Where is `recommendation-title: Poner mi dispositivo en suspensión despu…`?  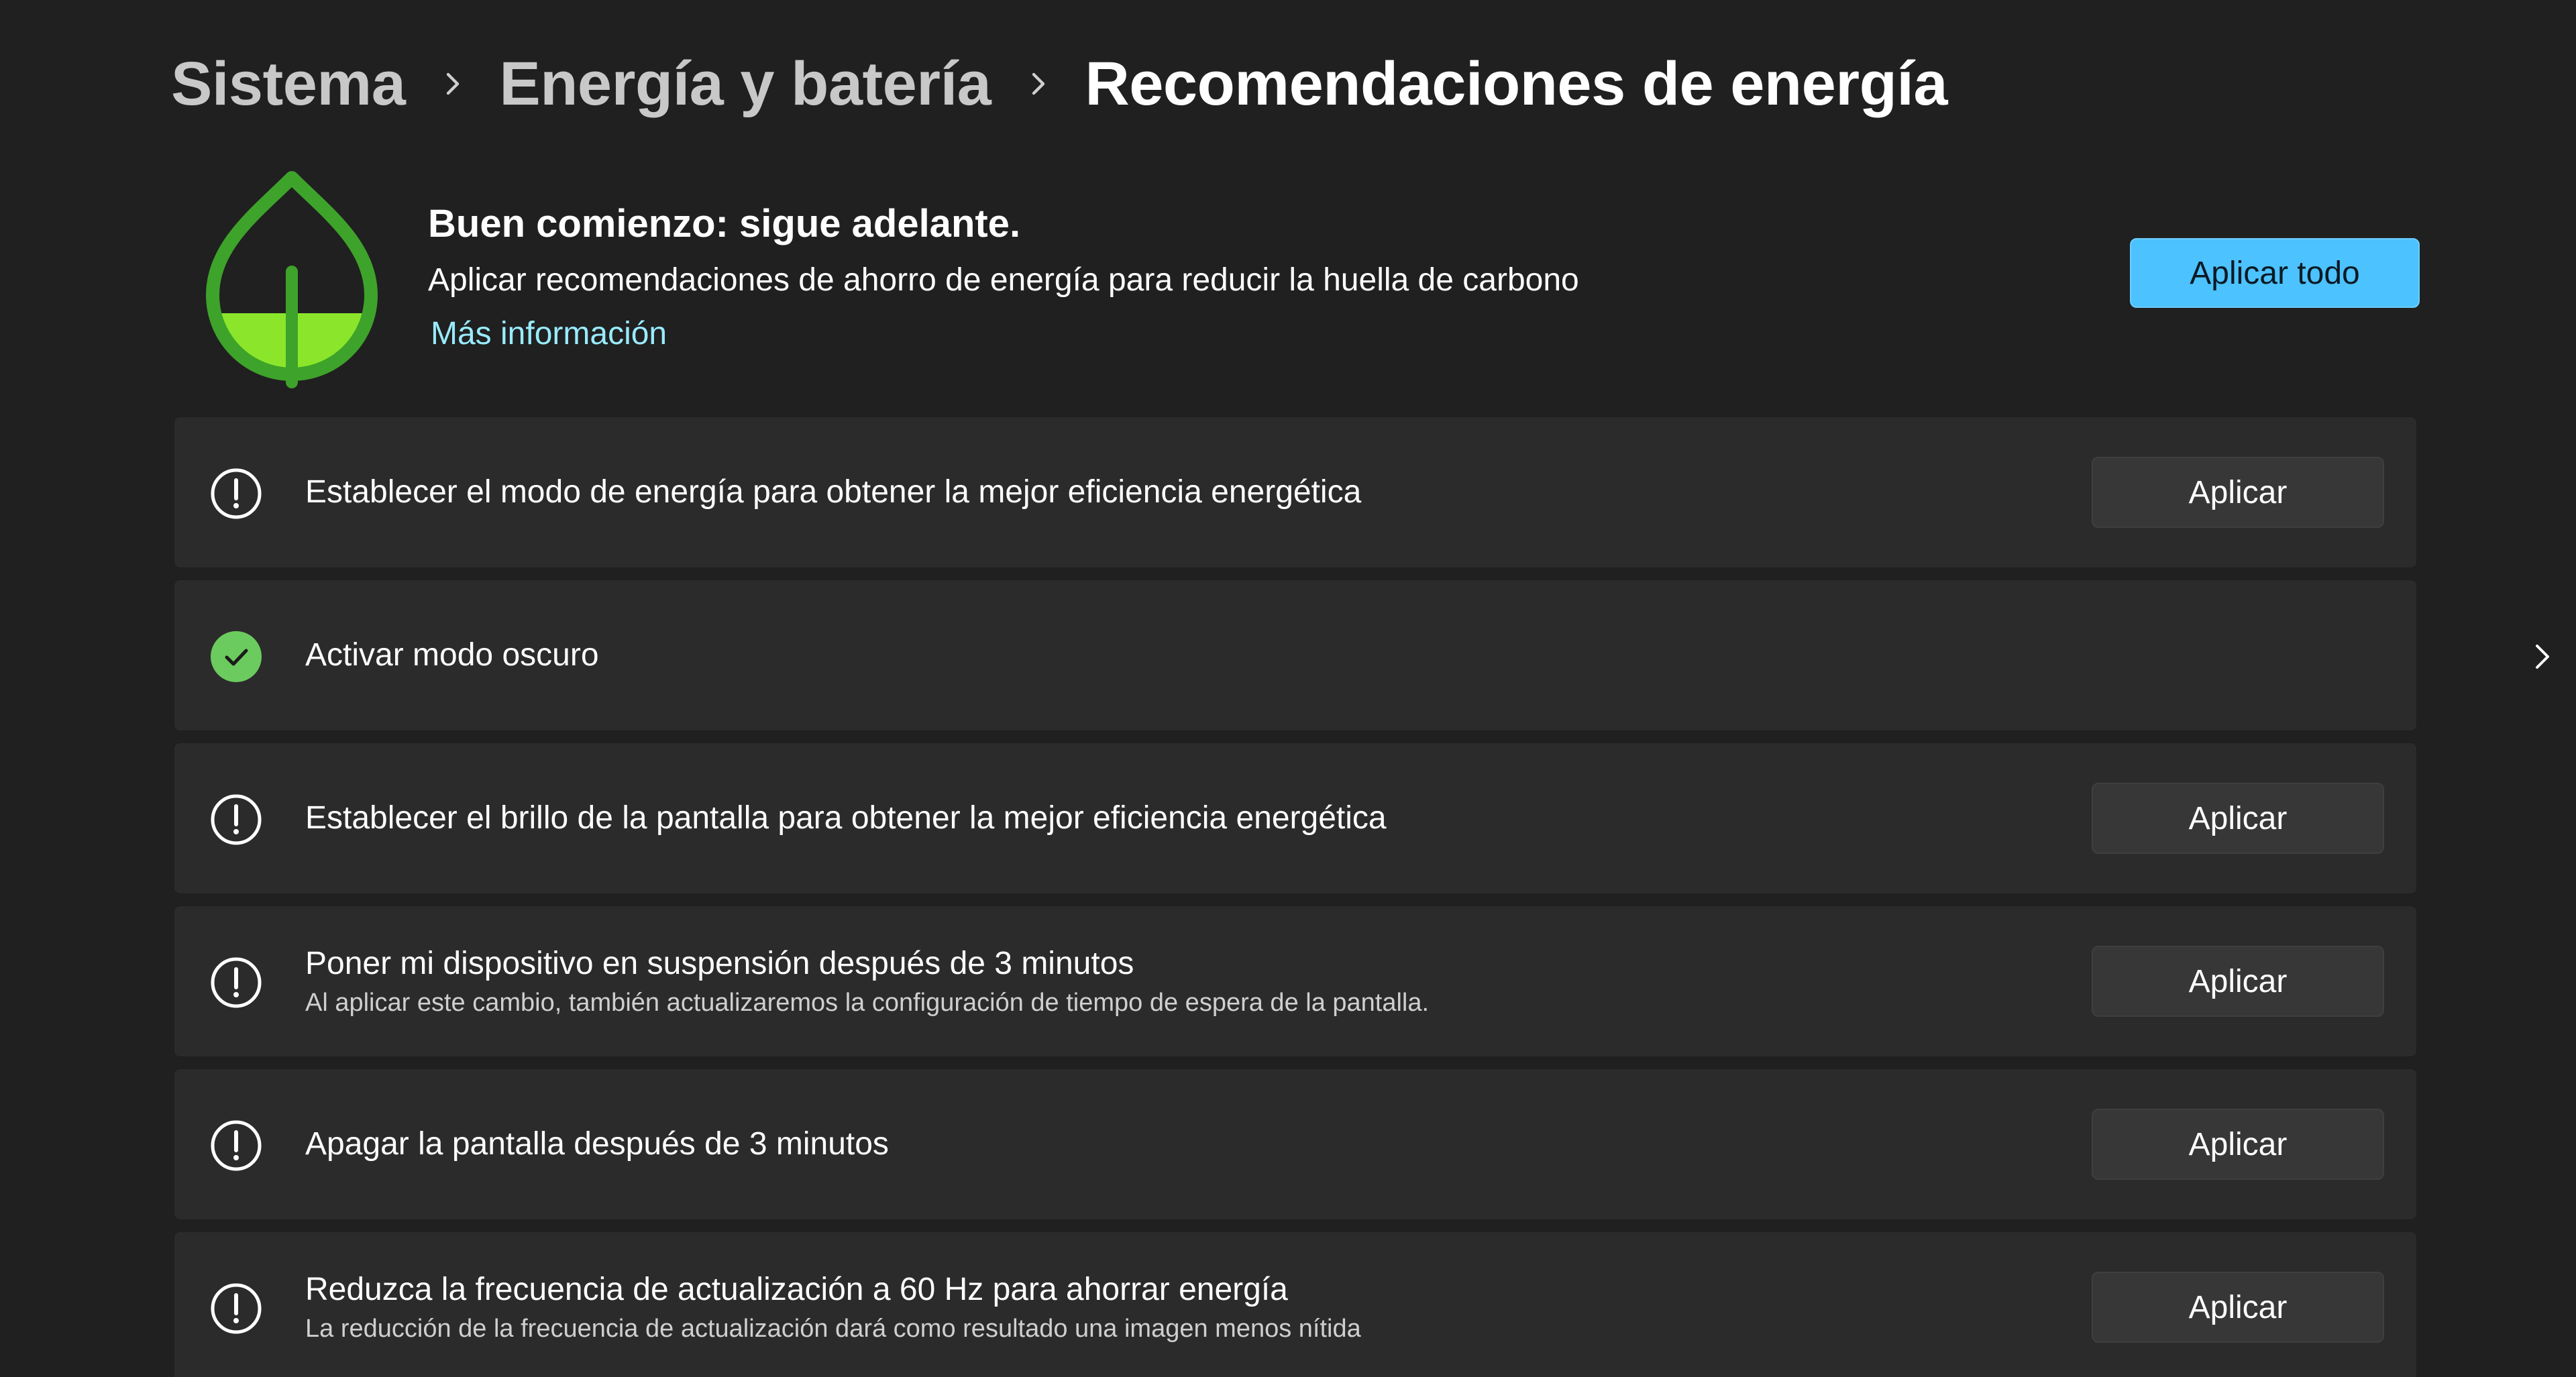
recommendation-title: Poner mi dispositivo en suspensión despu… is located at coordinates (719, 963).